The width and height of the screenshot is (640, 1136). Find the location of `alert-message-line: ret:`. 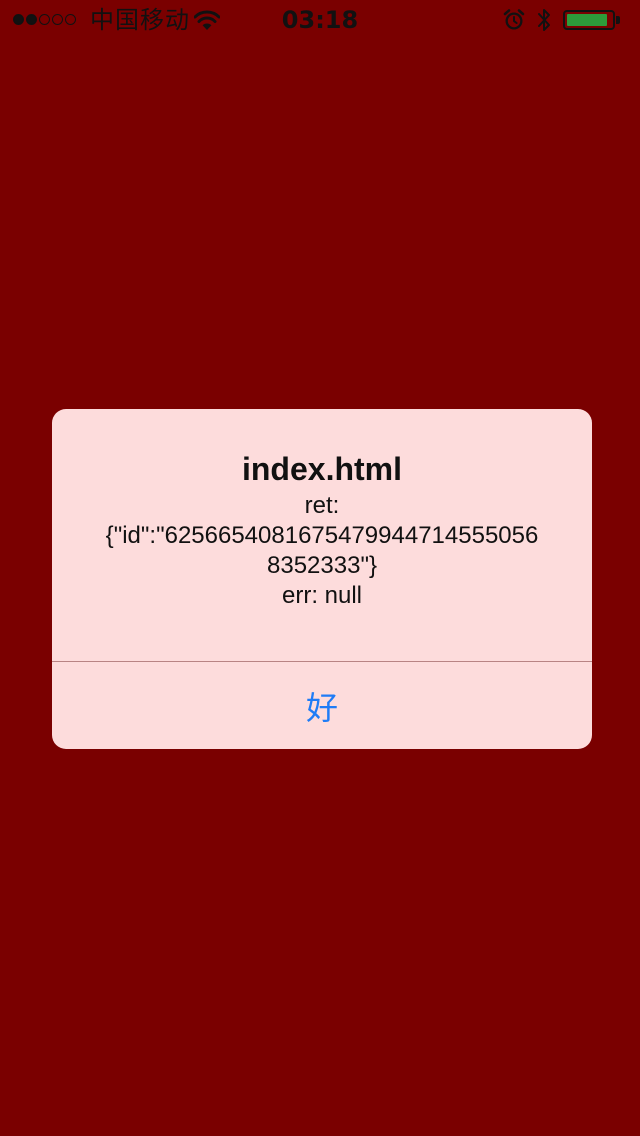

alert-message-line: ret: is located at coordinates (322, 505).